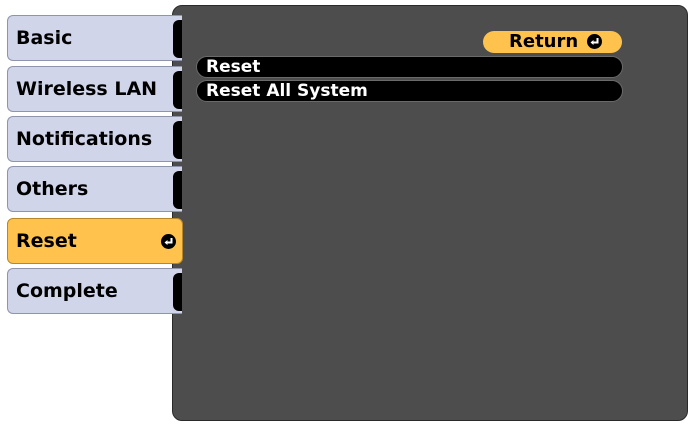  I want to click on sidebar-item-label: Wireless LAN, so click(87, 89).